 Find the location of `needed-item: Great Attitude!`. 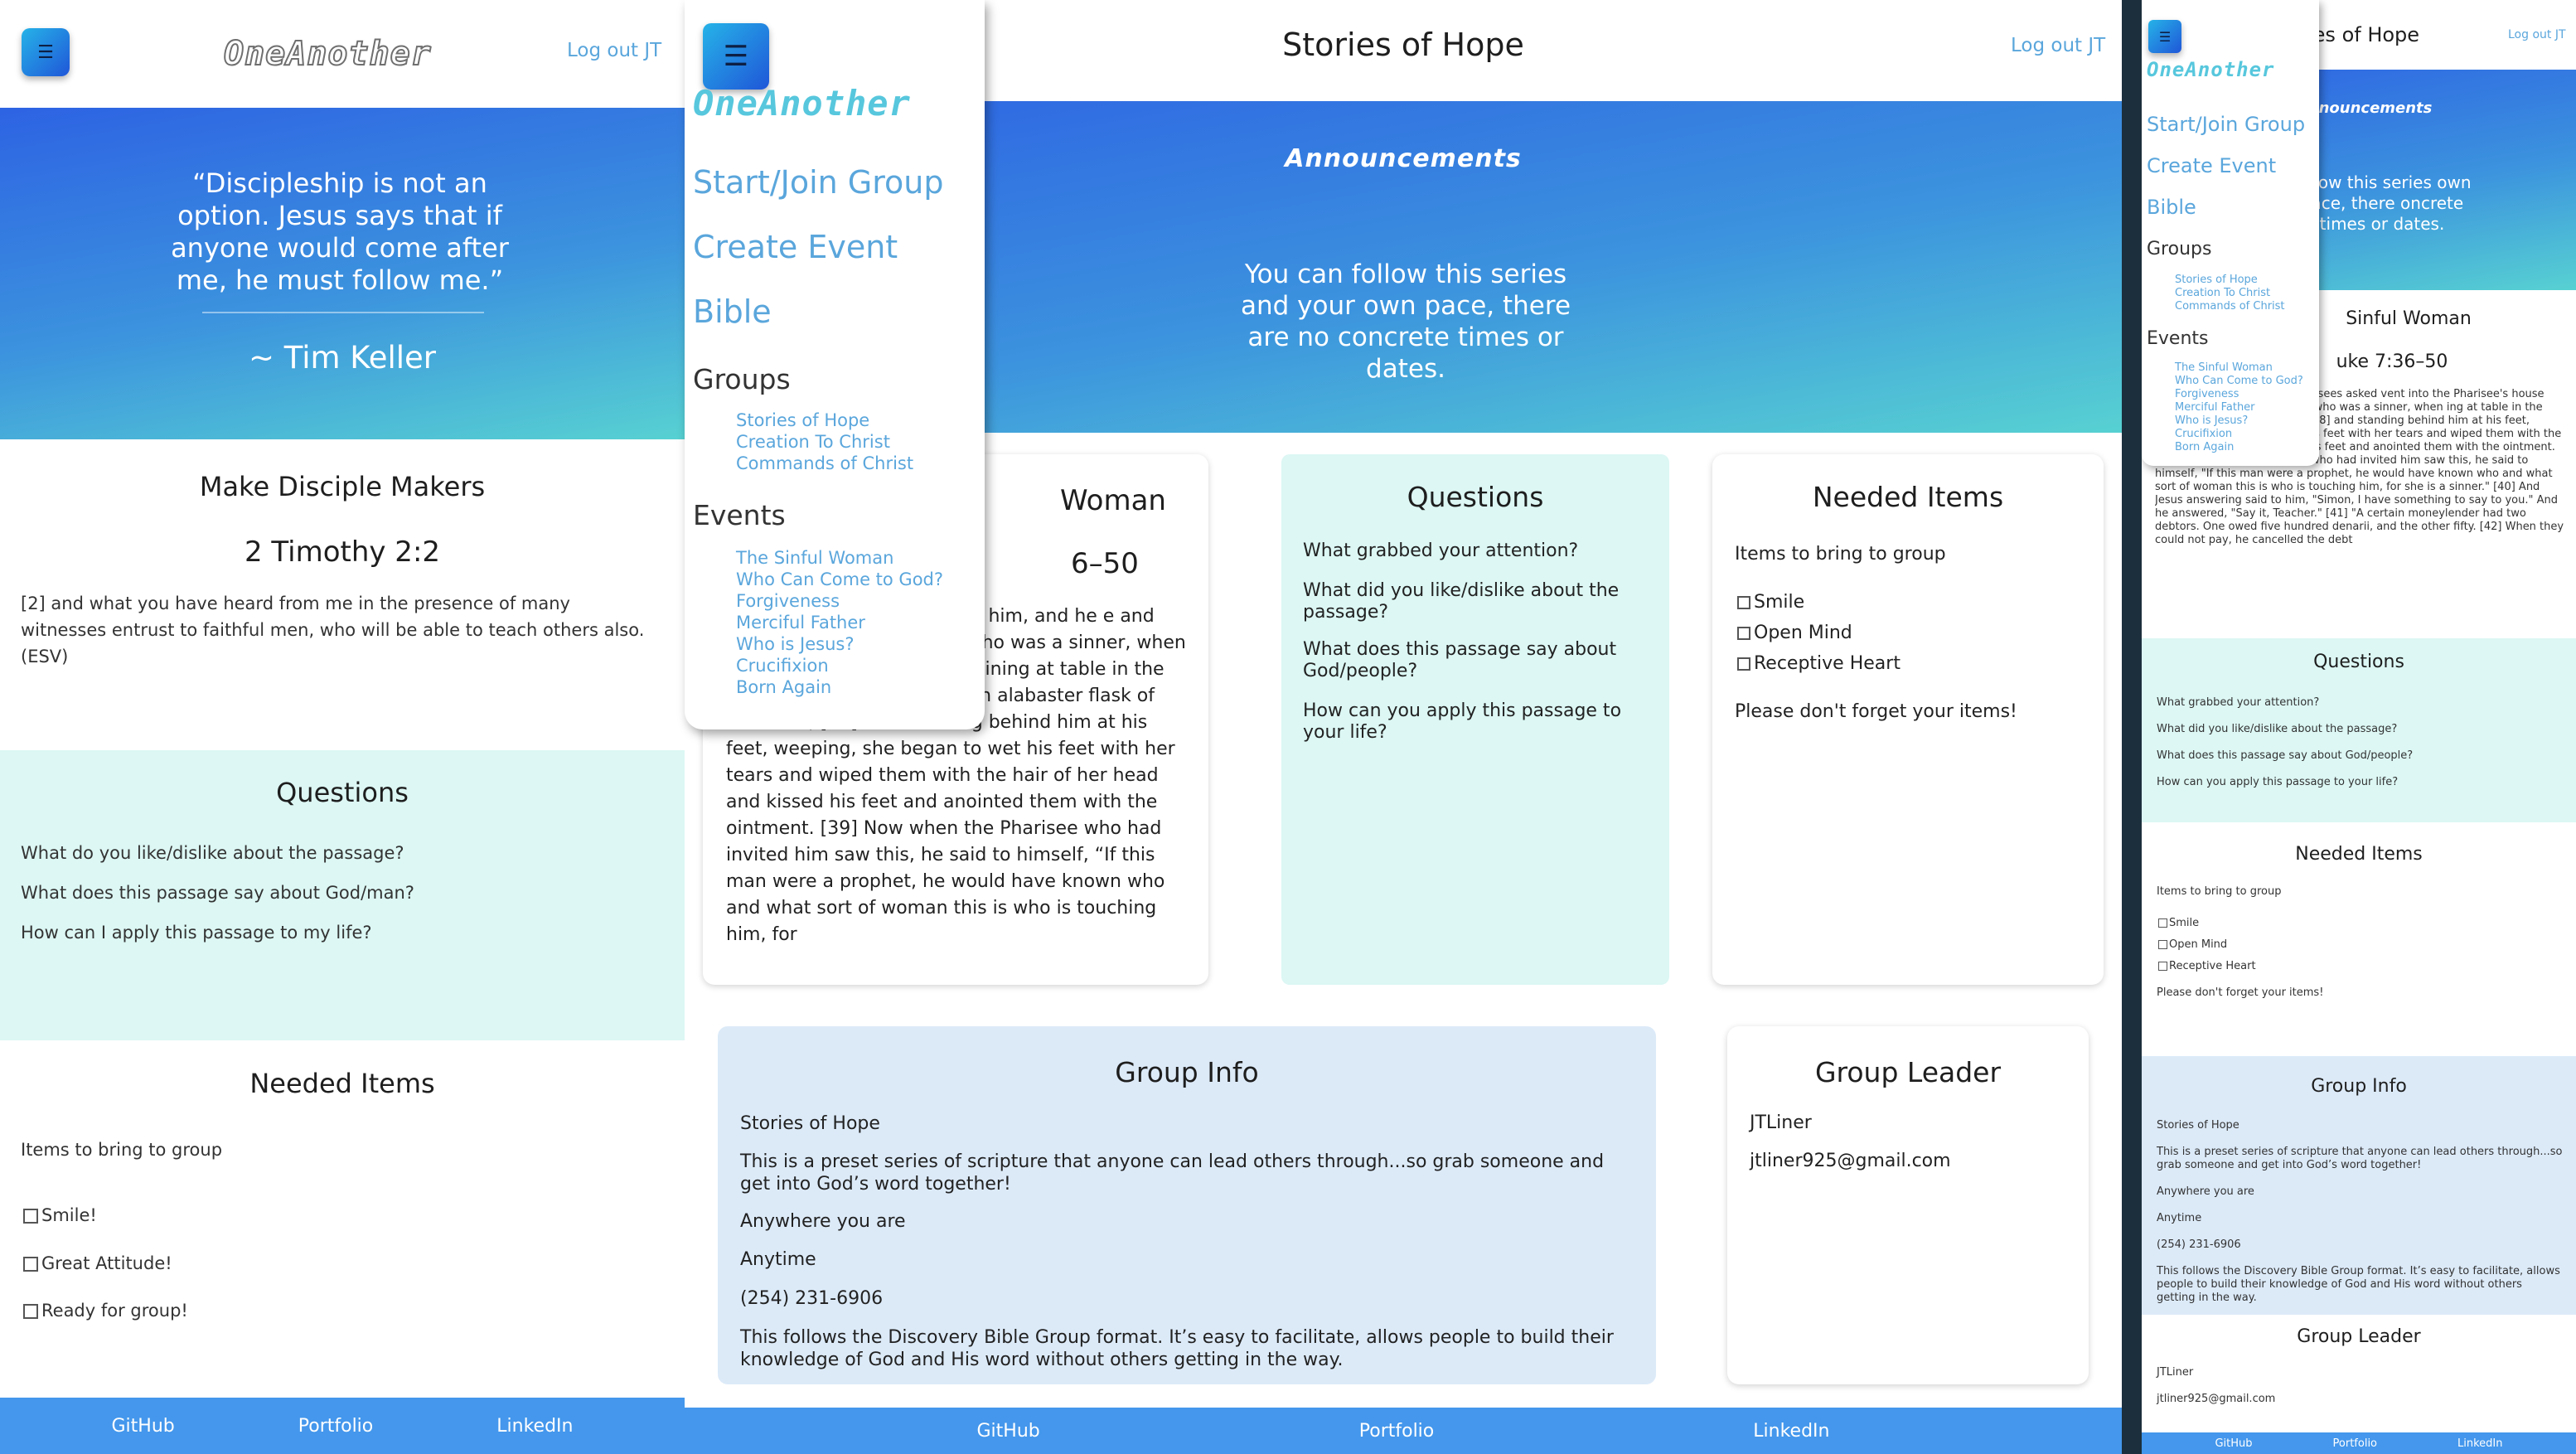

needed-item: Great Attitude! is located at coordinates (97, 1263).